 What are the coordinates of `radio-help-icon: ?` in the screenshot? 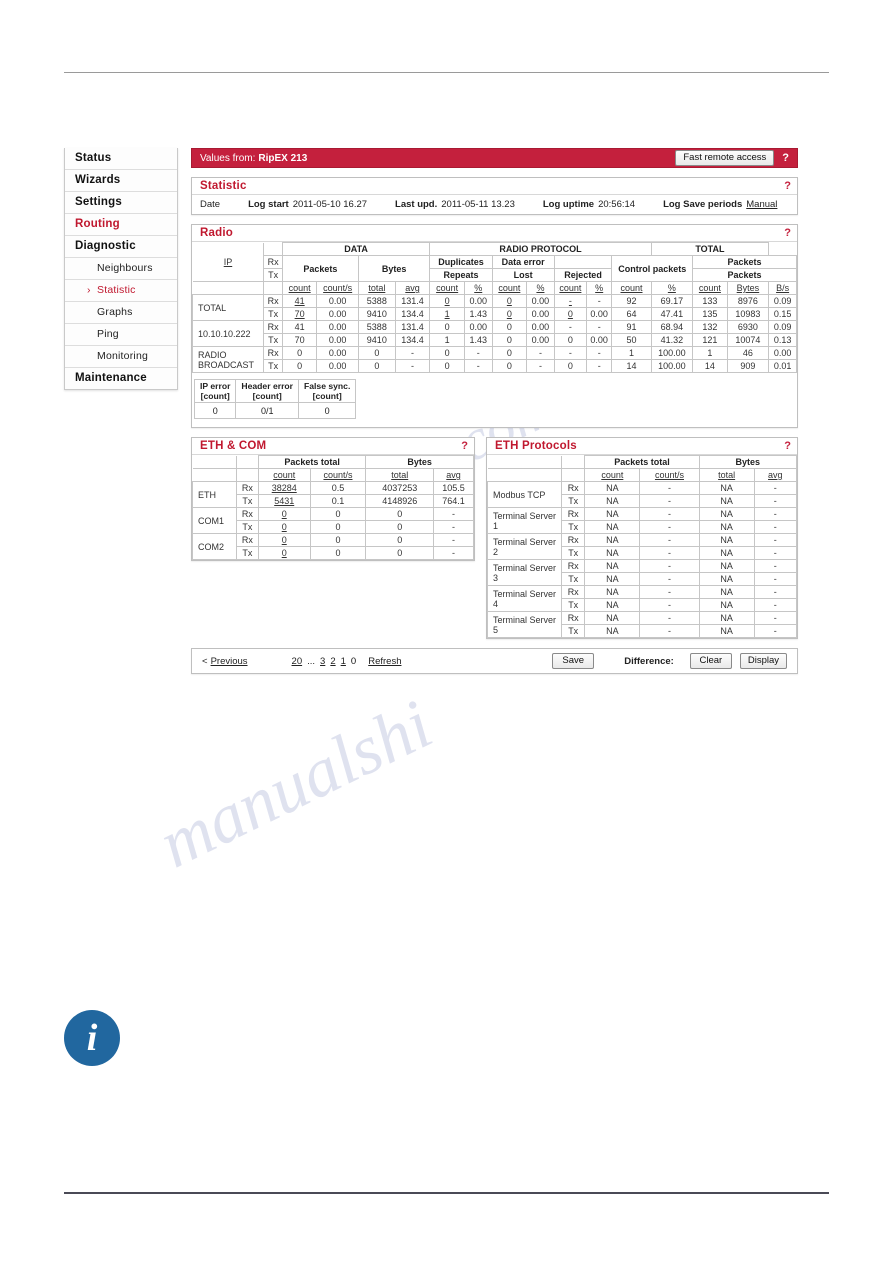 It's located at (787, 233).